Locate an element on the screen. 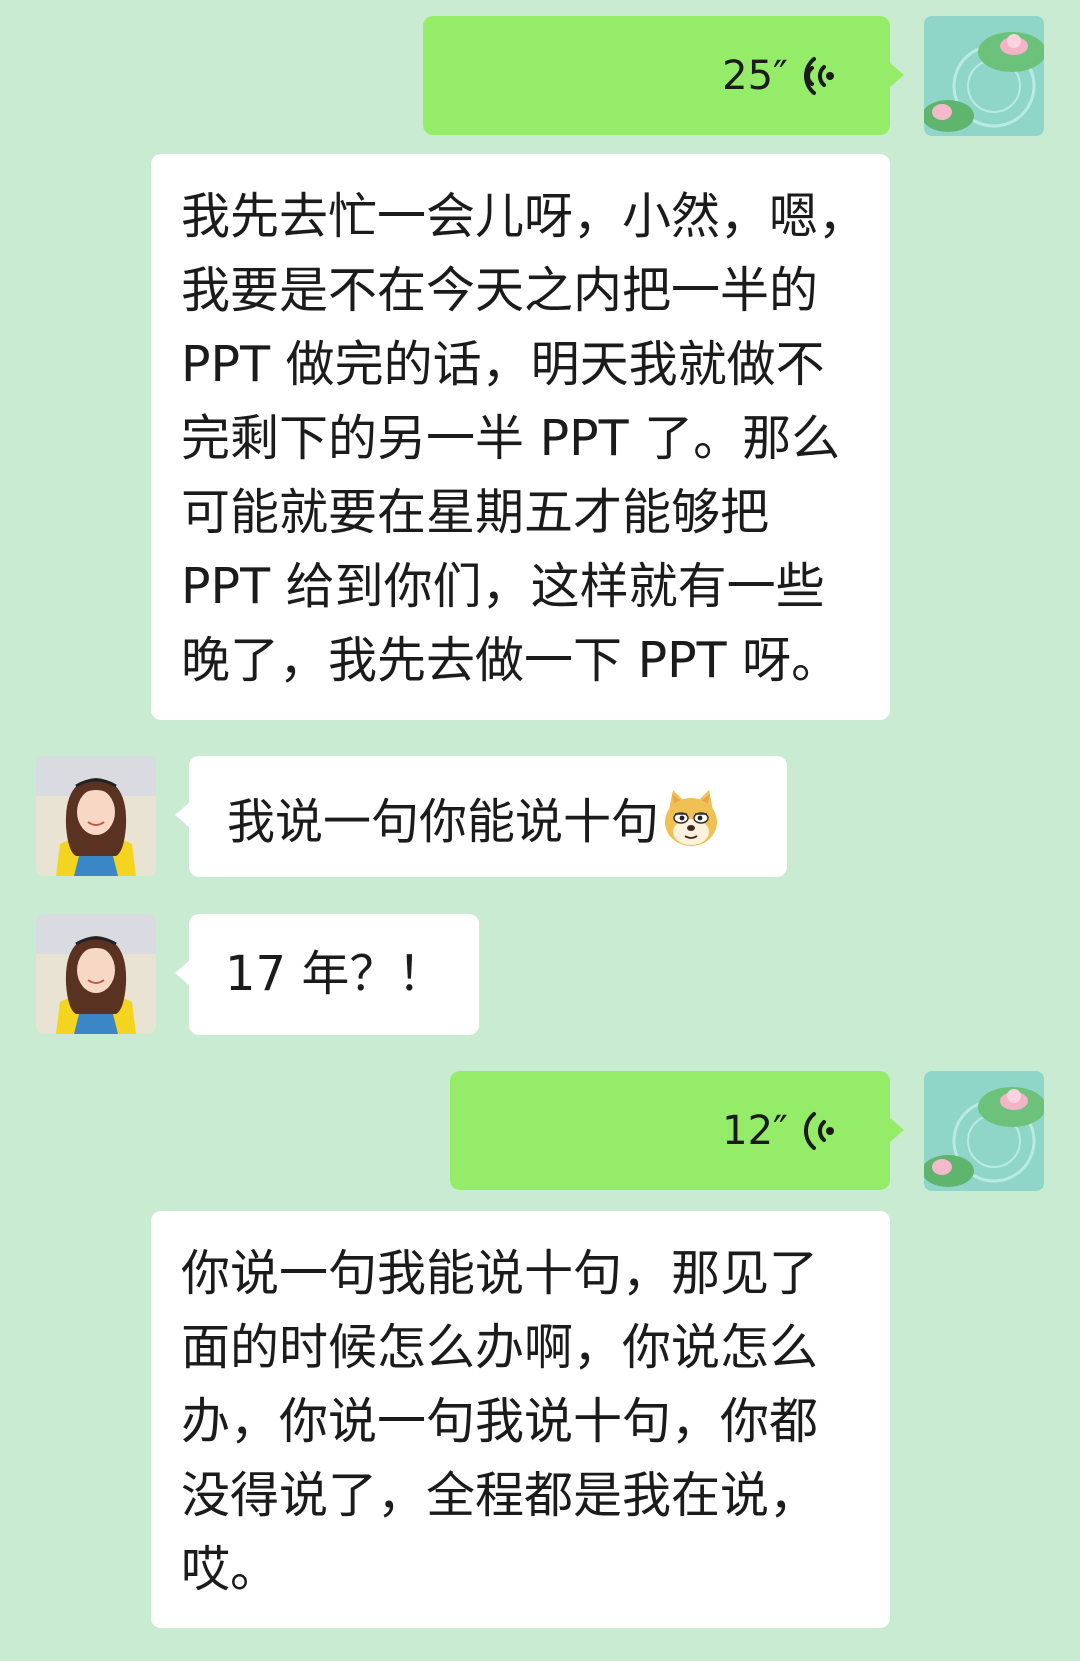  transcript-line: 办，你说一句我说十句，你都 is located at coordinates (500, 1421).